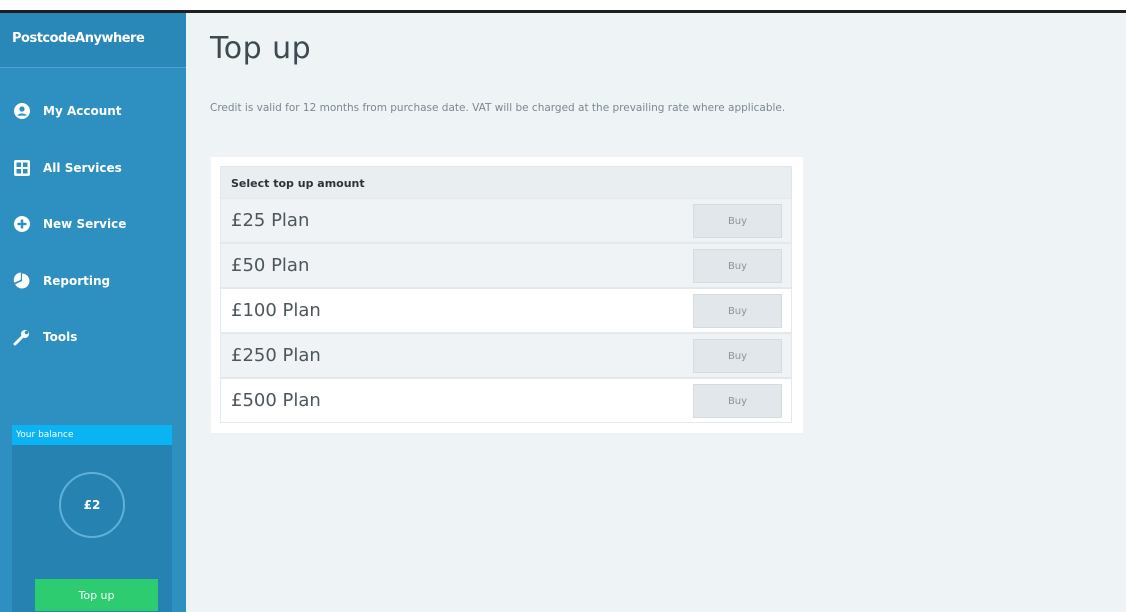 The image size is (1126, 612). Describe the element at coordinates (270, 265) in the screenshot. I see `plan-name: £50 Plan` at that location.